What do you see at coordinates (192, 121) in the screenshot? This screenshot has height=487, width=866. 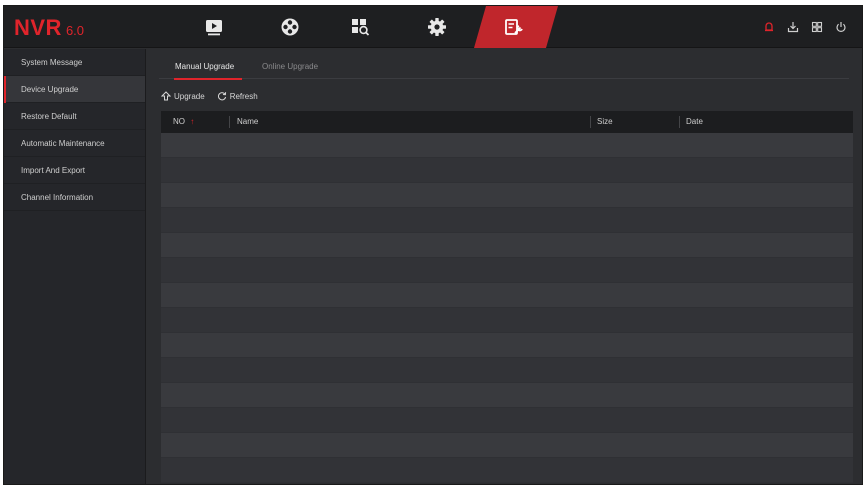 I see `sort-arrow-icon: ↑` at bounding box center [192, 121].